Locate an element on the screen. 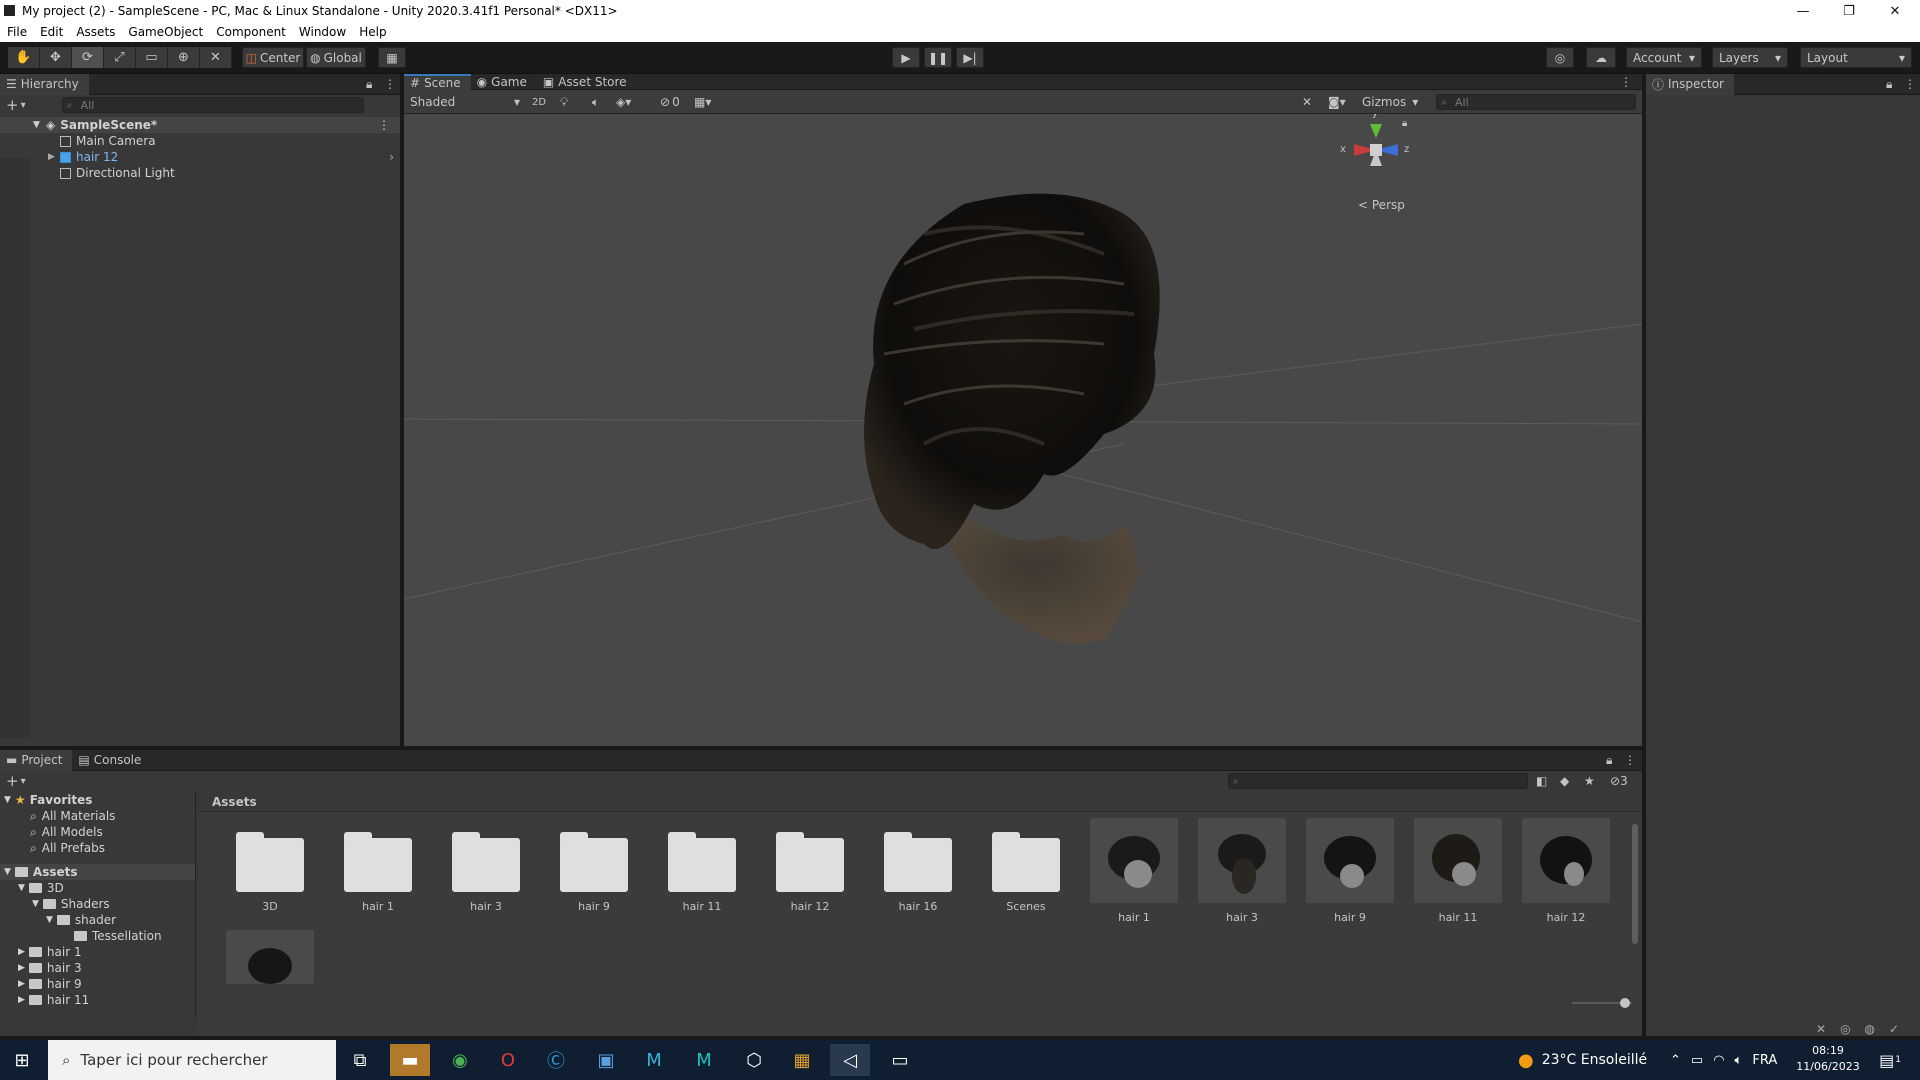  rotate-tool-icon: ⟳ is located at coordinates (88, 57).